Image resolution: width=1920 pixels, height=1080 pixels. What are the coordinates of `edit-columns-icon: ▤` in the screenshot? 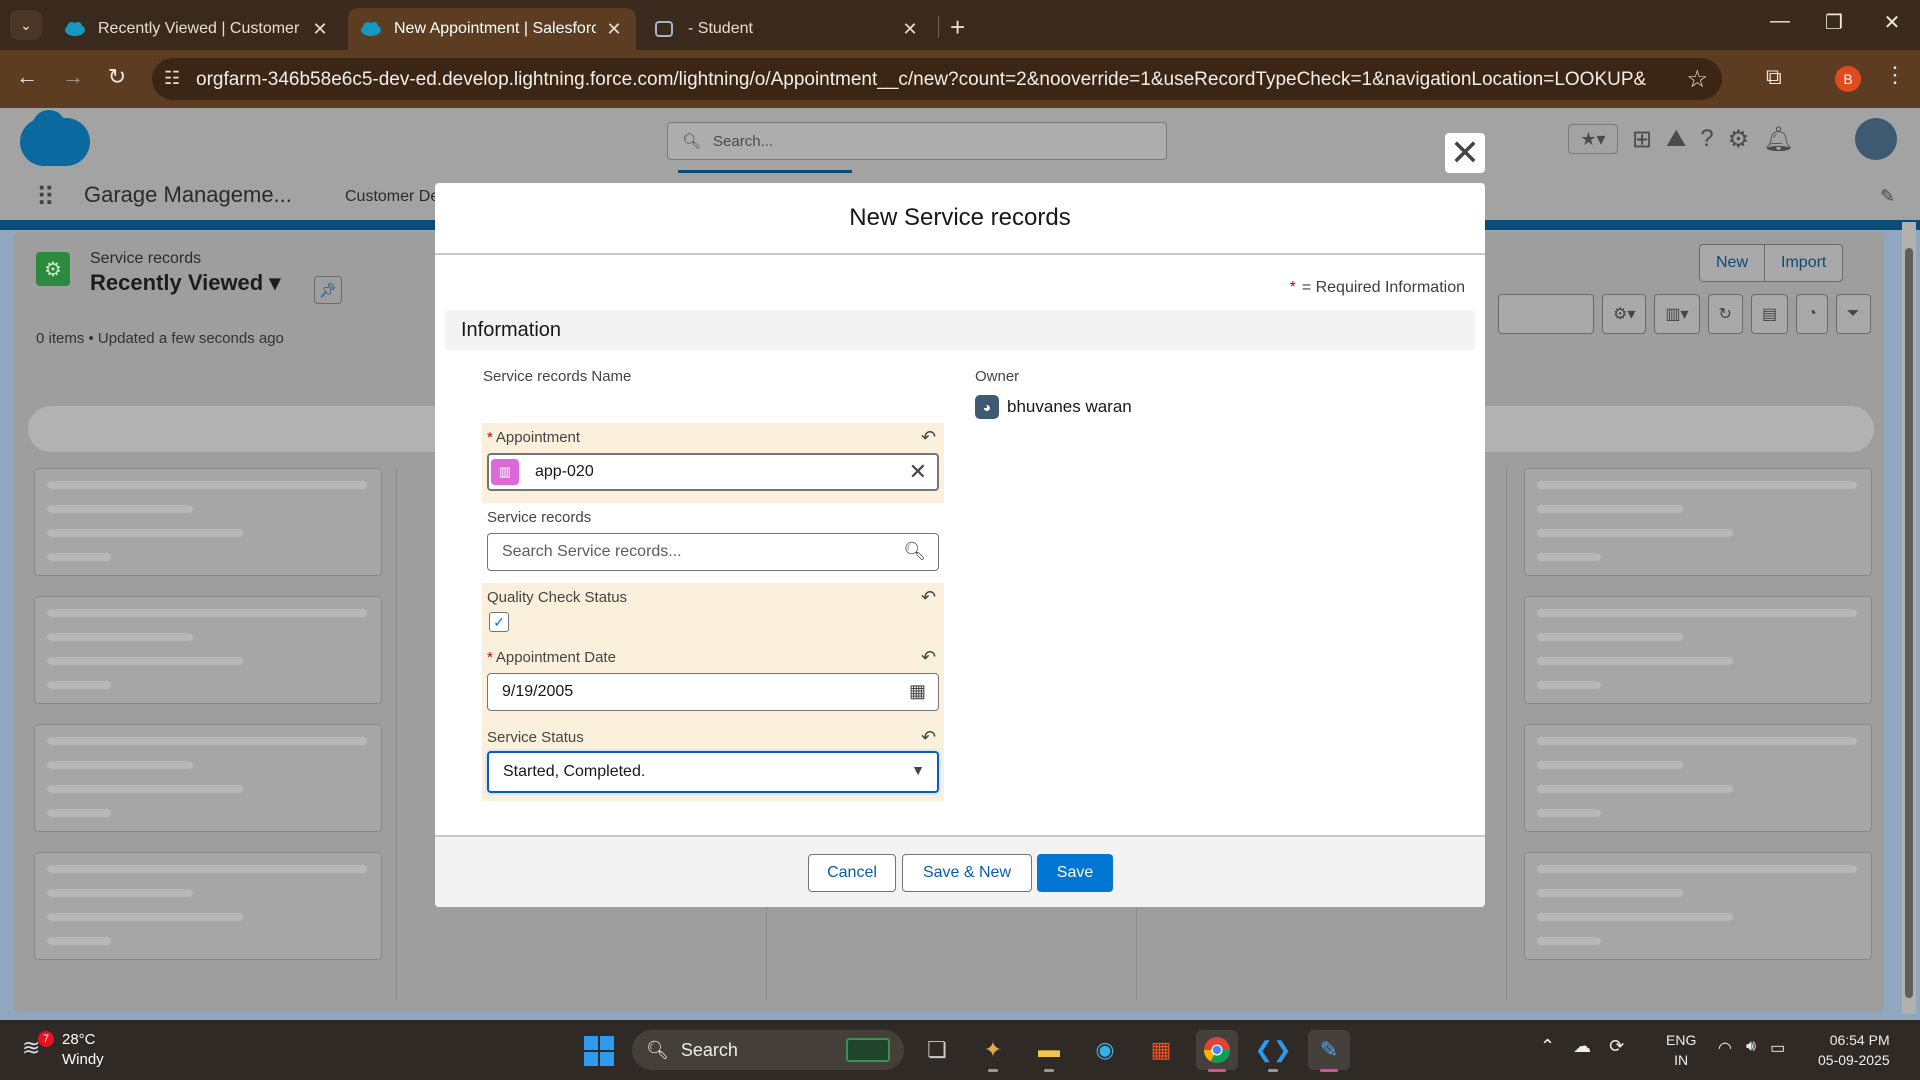 It's located at (1769, 314).